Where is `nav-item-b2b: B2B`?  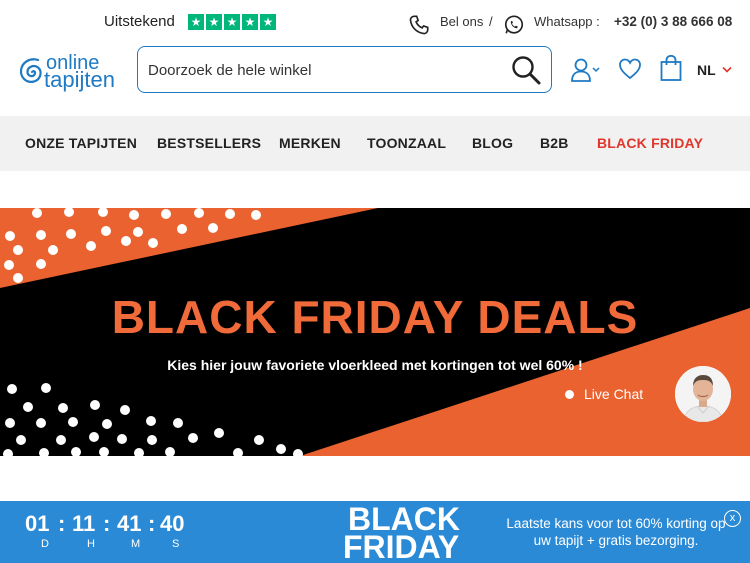 nav-item-b2b: B2B is located at coordinates (554, 143).